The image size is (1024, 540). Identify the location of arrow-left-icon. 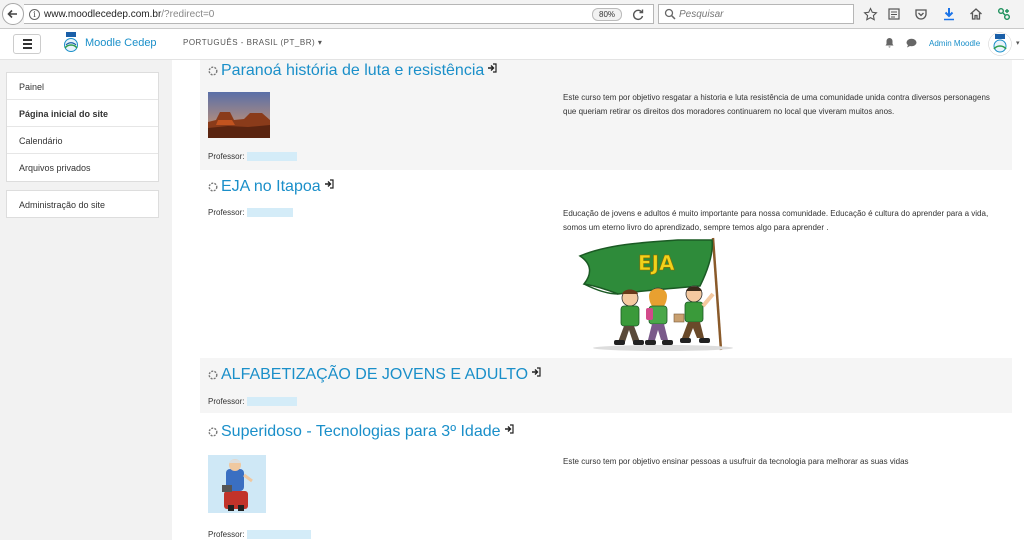
(12, 14).